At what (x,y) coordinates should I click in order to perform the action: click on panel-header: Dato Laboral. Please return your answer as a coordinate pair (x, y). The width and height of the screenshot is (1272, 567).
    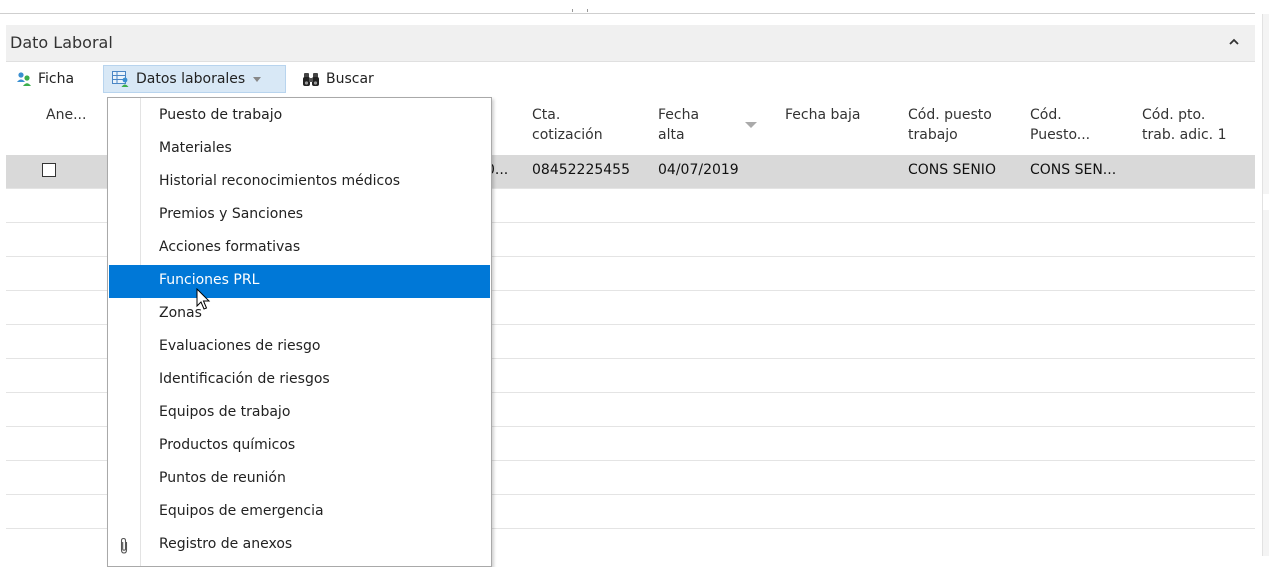
    Looking at the image, I should click on (630, 43).